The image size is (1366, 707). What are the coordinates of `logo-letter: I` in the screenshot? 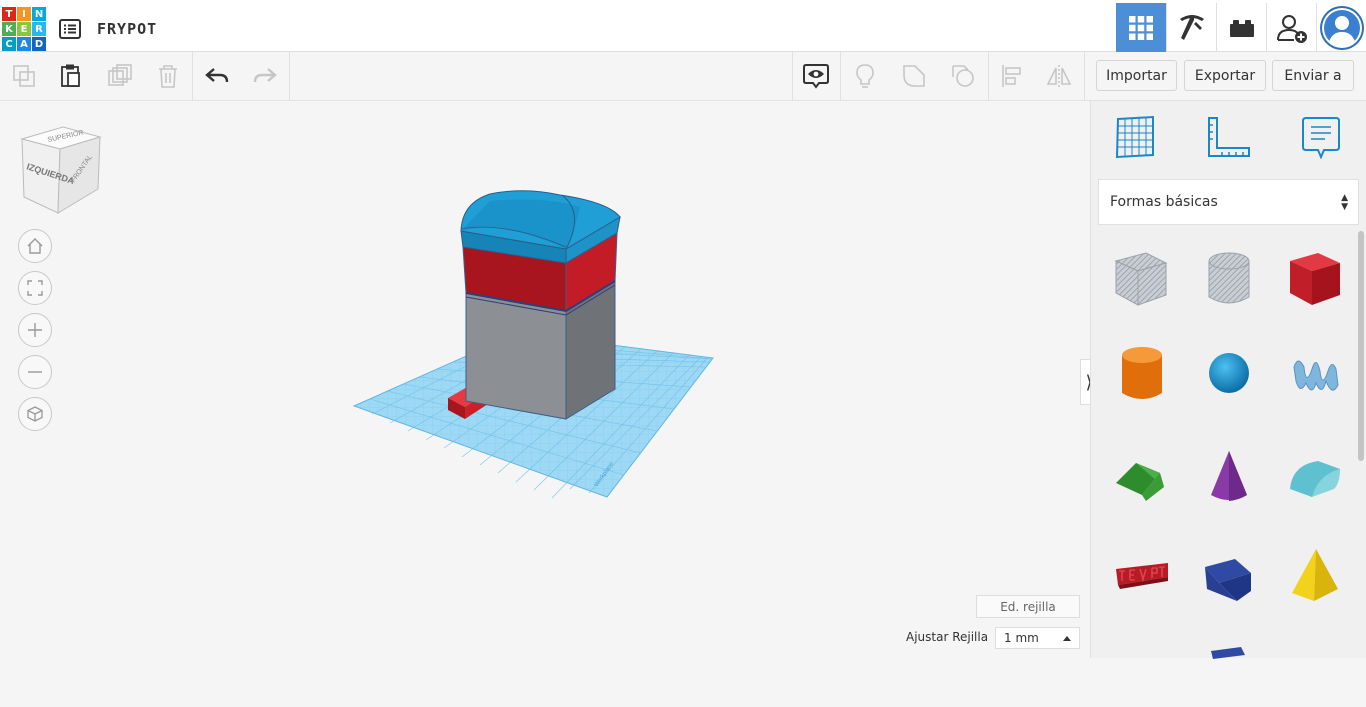 It's located at (24, 14).